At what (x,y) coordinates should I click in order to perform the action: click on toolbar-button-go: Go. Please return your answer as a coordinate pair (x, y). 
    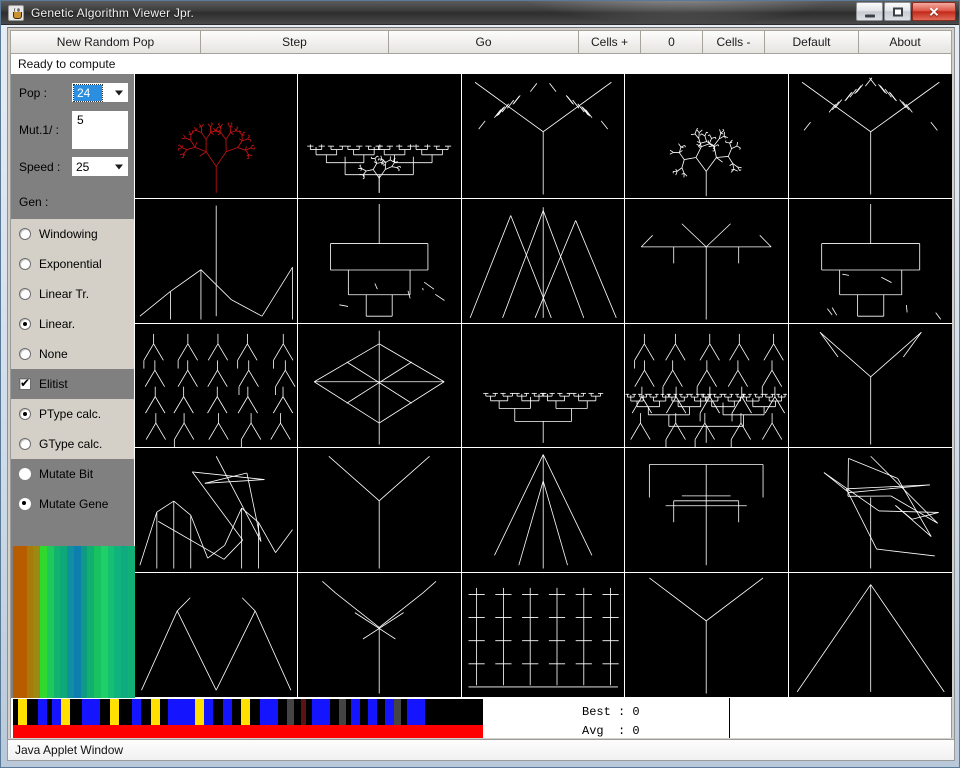
    Looking at the image, I should click on (483, 42).